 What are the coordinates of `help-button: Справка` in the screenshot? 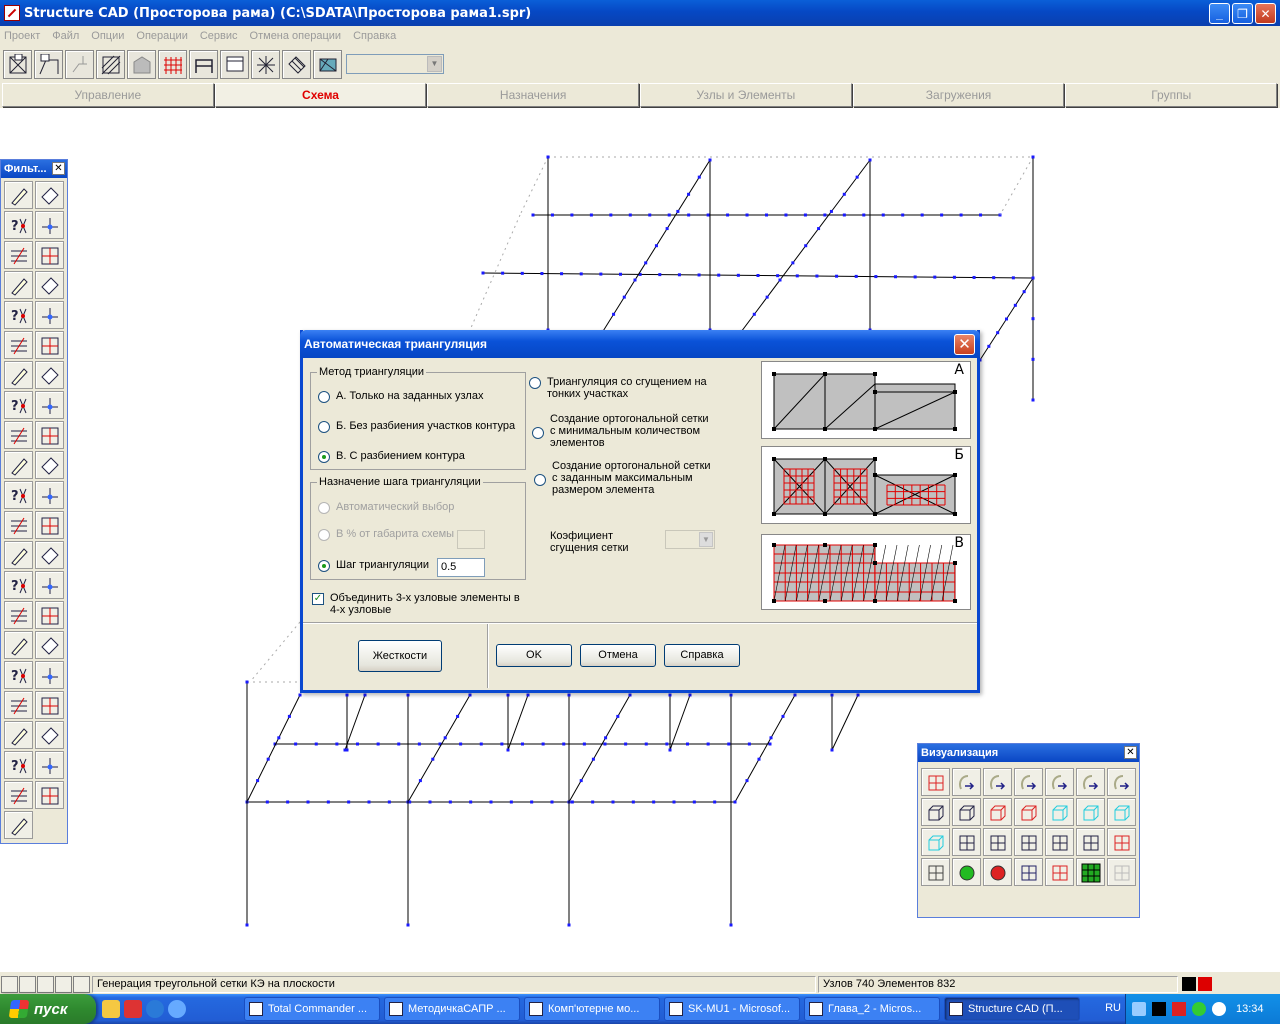 It's located at (702, 655).